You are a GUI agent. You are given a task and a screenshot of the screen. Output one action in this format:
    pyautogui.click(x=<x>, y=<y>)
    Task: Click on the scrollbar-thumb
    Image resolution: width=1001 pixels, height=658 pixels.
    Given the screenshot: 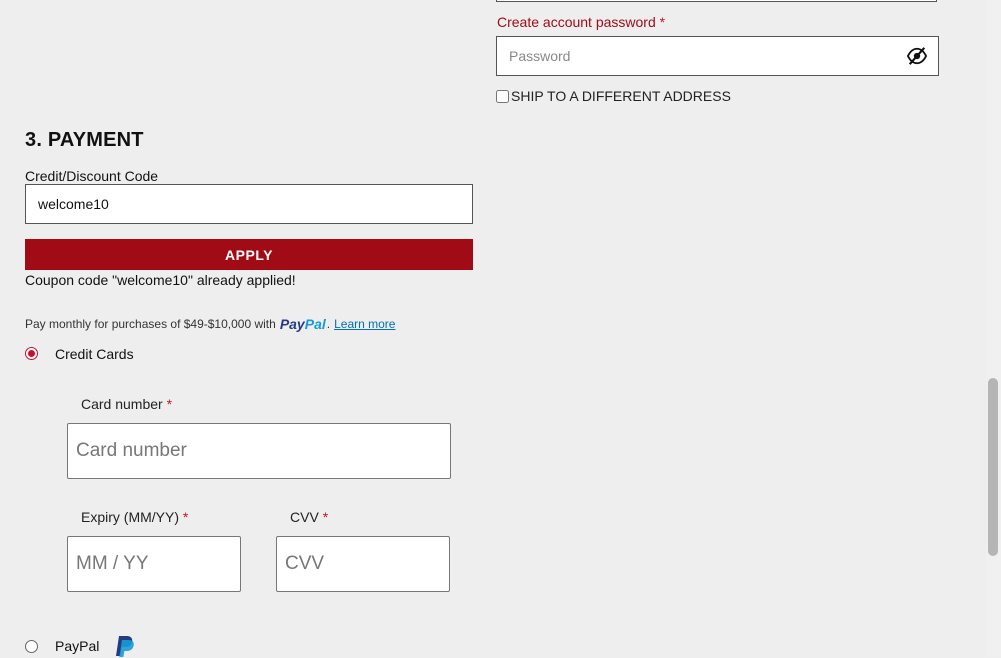 What is the action you would take?
    pyautogui.click(x=993, y=467)
    